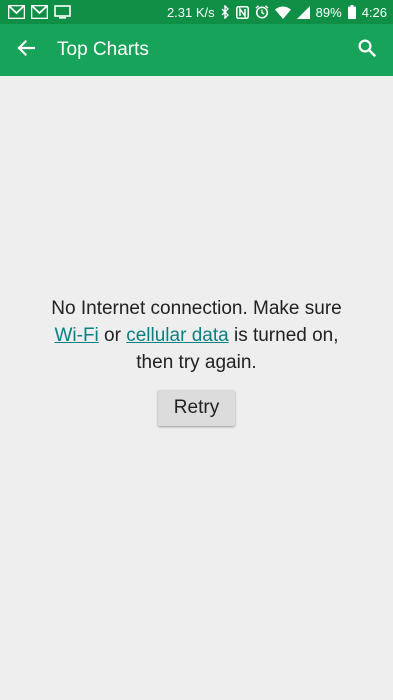  I want to click on arrow-back-icon, so click(26, 50).